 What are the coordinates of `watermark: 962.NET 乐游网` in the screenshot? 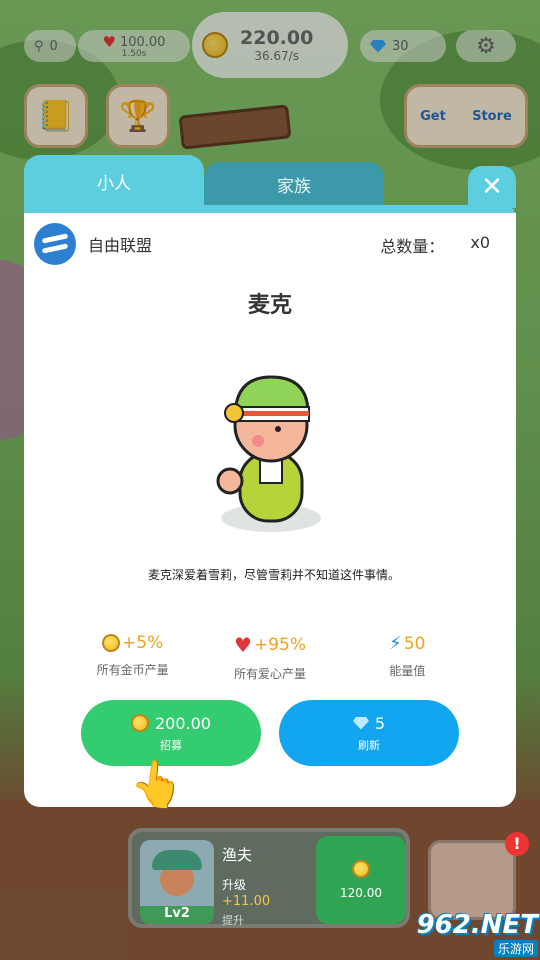 It's located at (477, 933).